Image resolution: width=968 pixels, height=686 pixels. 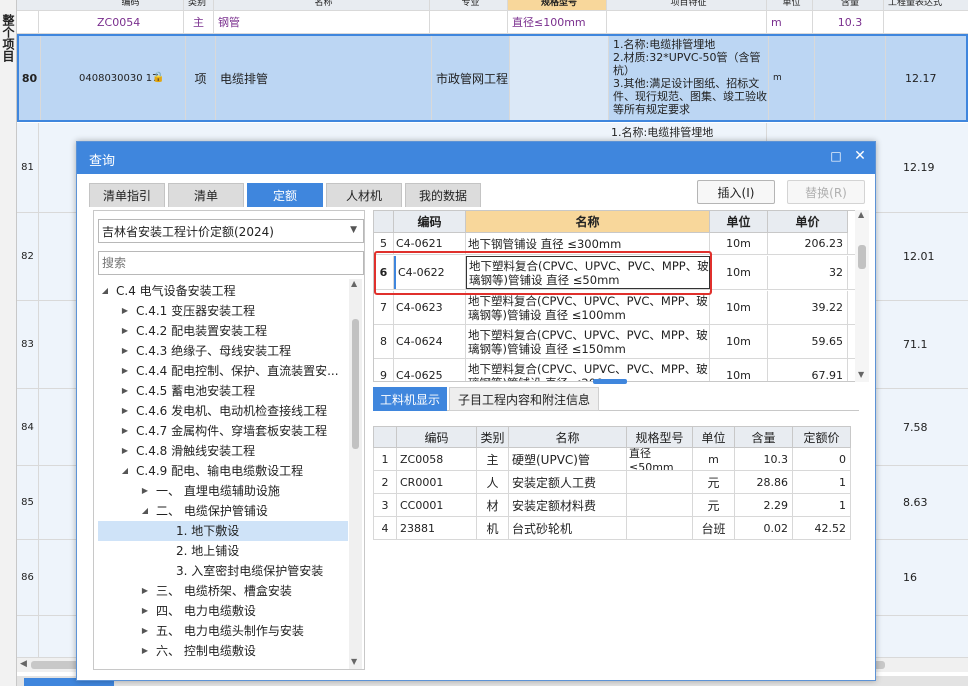 What do you see at coordinates (223, 651) in the screenshot?
I see `tree-node: ▶ 六、 控制电缆敷设` at bounding box center [223, 651].